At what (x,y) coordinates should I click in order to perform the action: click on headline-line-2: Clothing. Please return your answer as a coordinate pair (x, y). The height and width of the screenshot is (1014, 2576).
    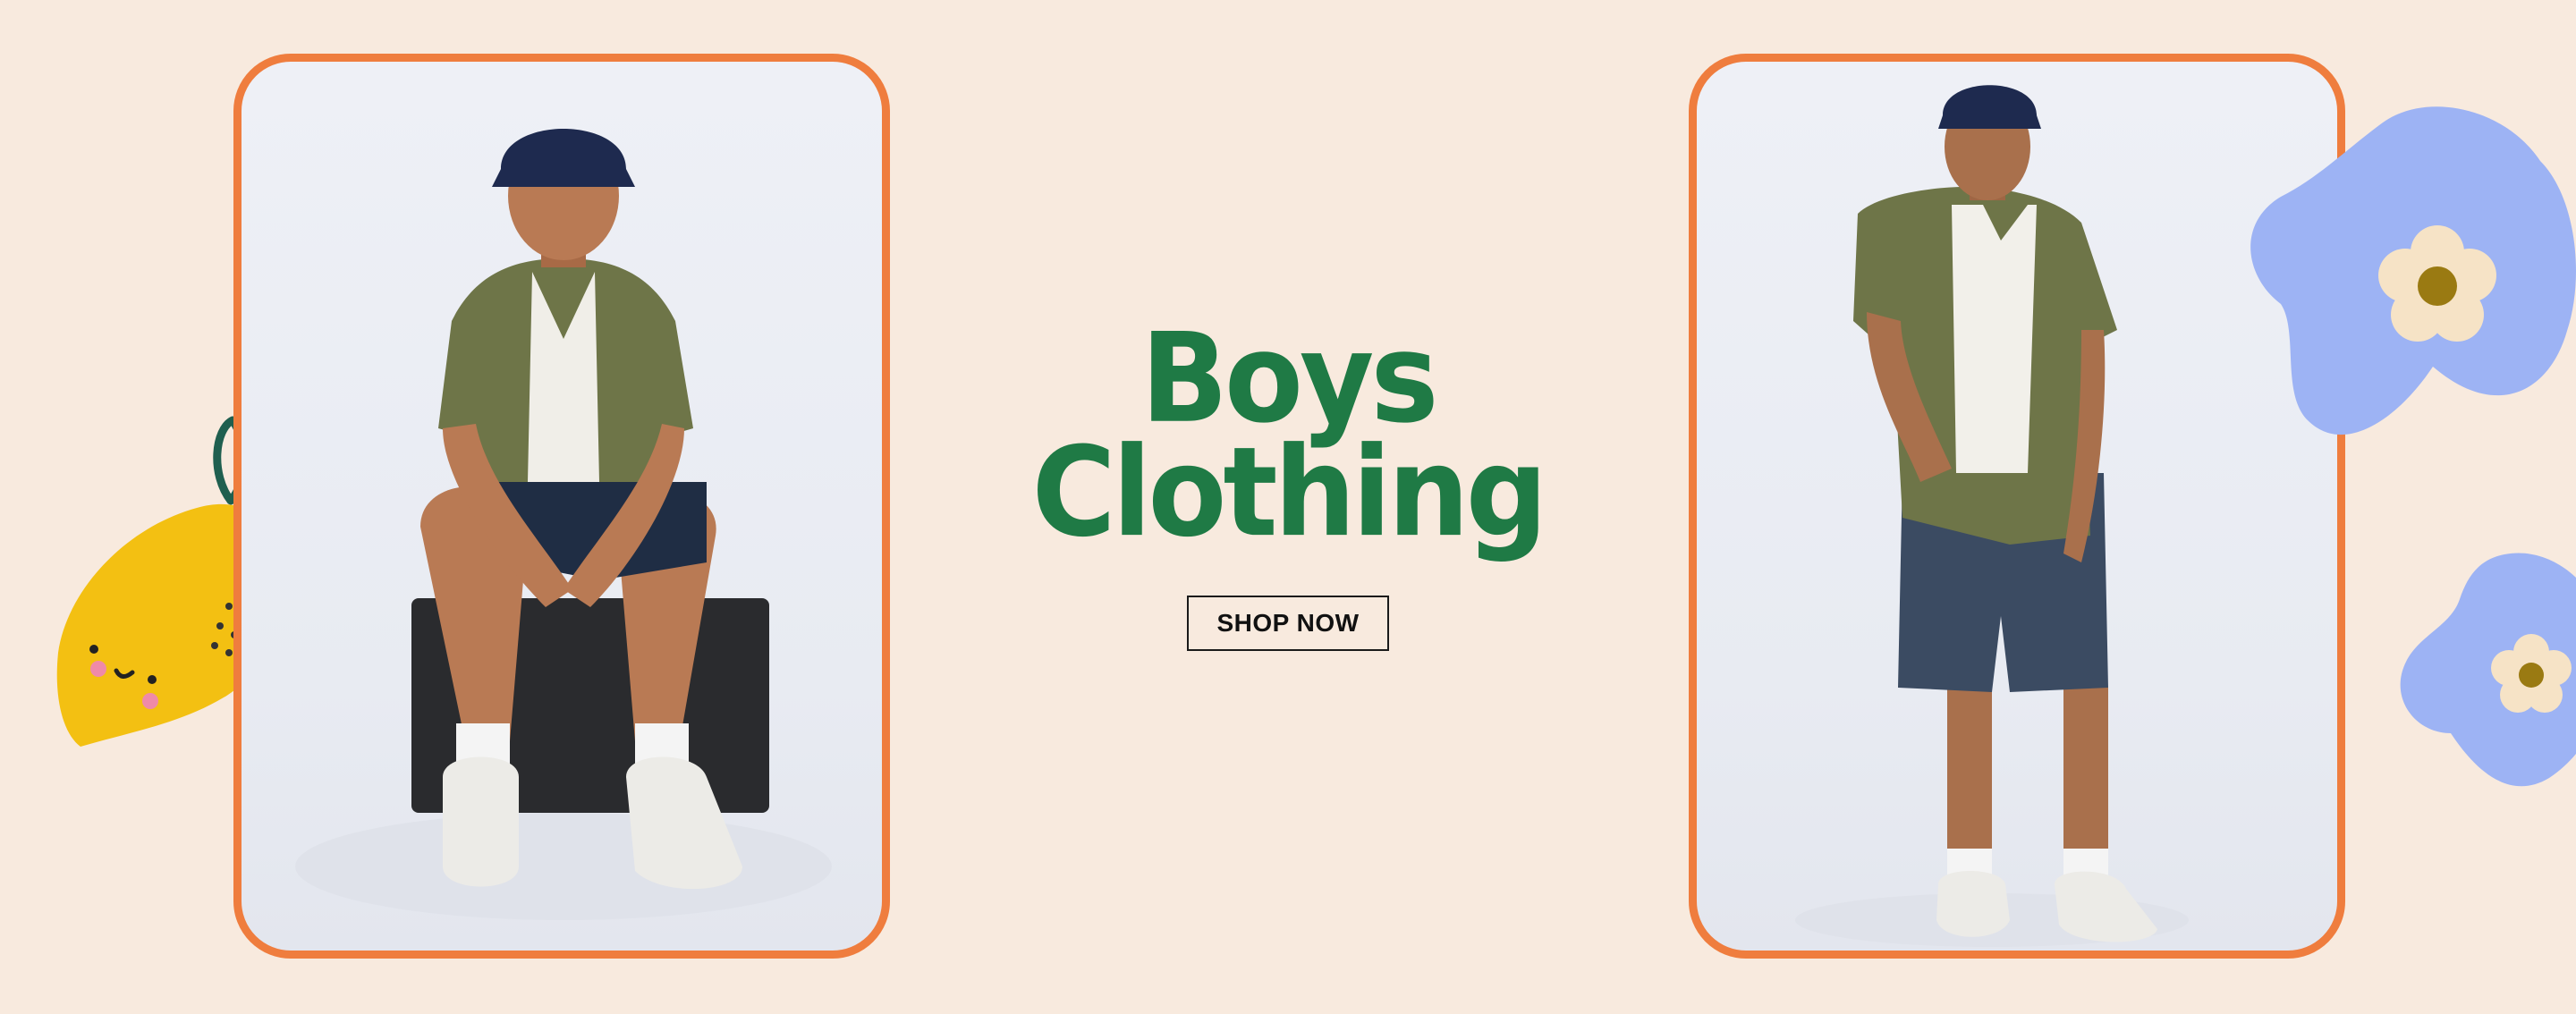
    Looking at the image, I should click on (1289, 492).